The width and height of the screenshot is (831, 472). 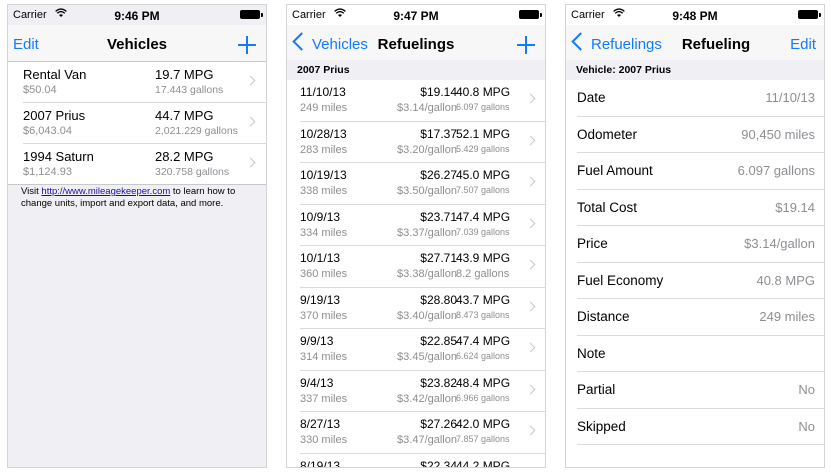 I want to click on vehicle-mpg: 28.2 MPG, so click(x=184, y=156).